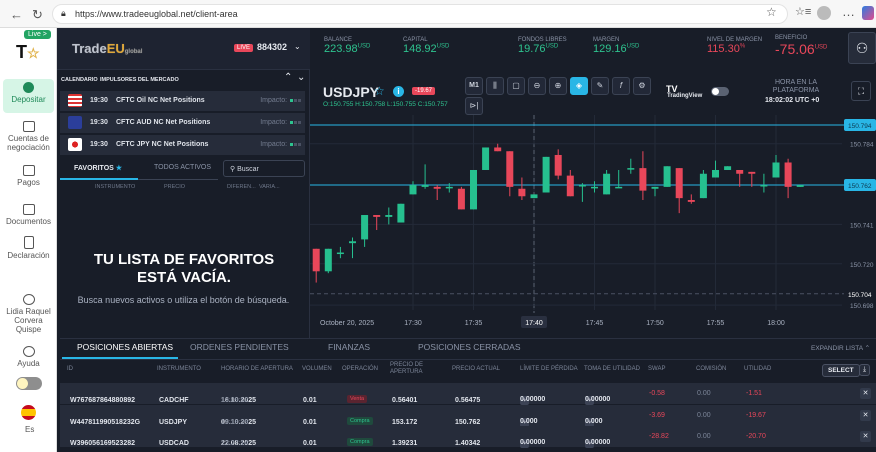 This screenshot has width=876, height=452. I want to click on square-icon: ▢, so click(516, 86).